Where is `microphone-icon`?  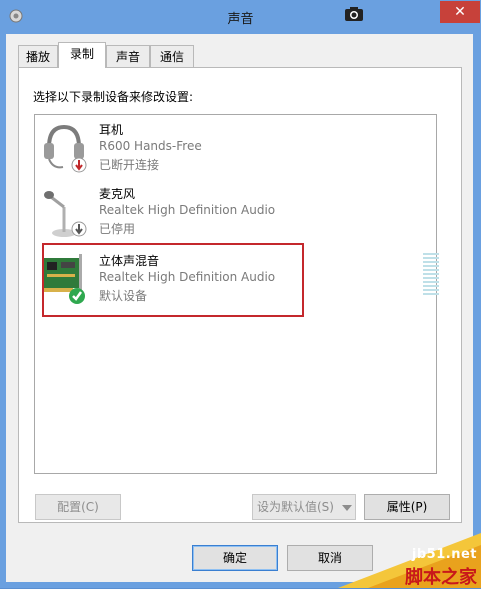
microphone-icon is located at coordinates (65, 214).